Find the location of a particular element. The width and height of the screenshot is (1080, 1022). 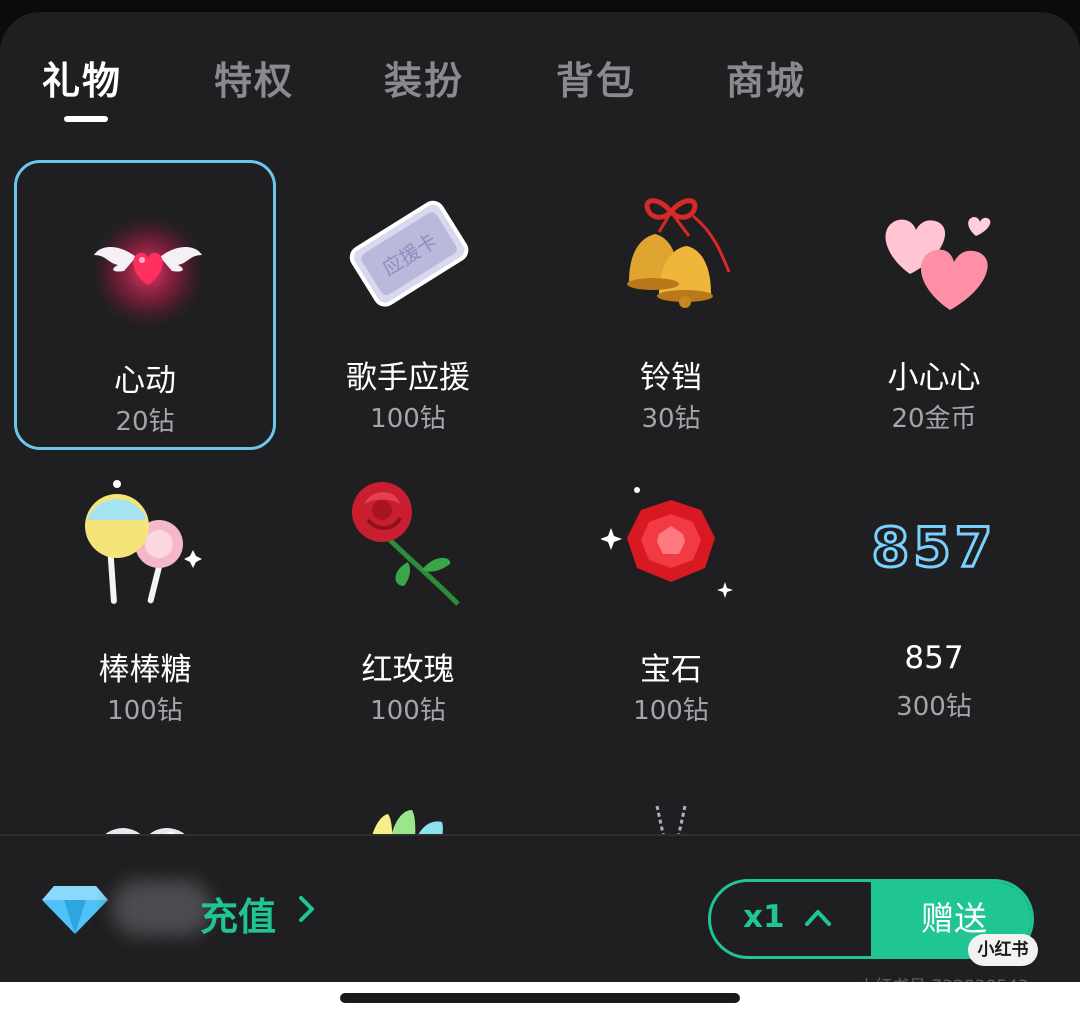

gift-item-lollipop: 棒棒糖 100钻 is located at coordinates (145, 597).